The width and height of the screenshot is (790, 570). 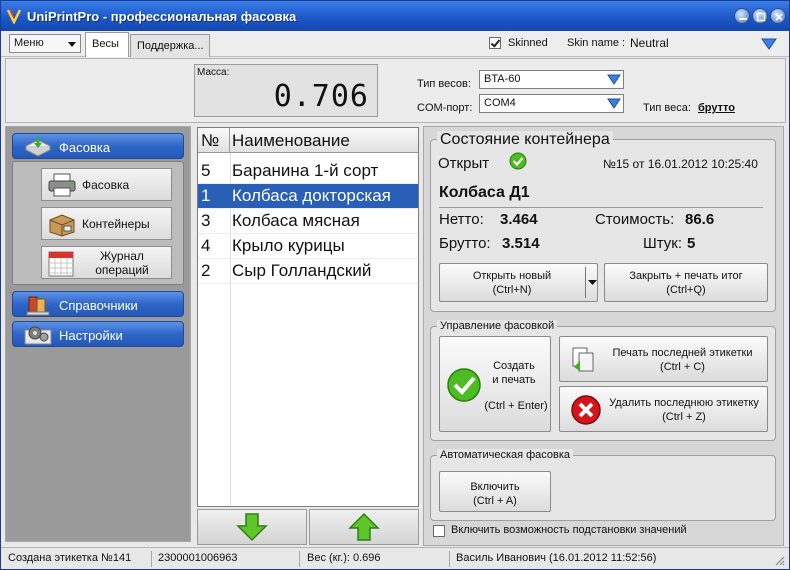 I want to click on maximize-button, so click(x=760, y=16).